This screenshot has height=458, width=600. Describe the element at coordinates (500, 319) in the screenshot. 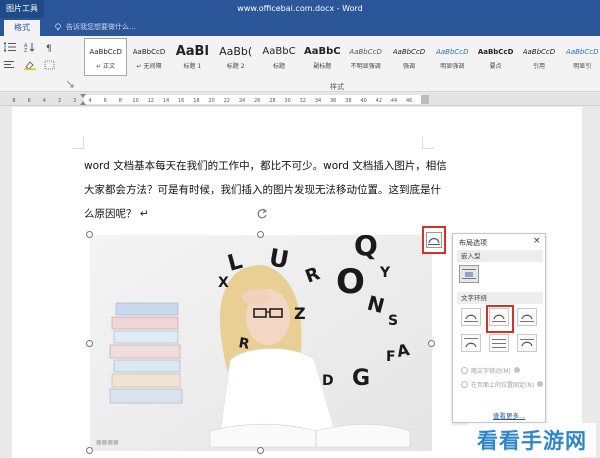

I see `highlight-box` at that location.